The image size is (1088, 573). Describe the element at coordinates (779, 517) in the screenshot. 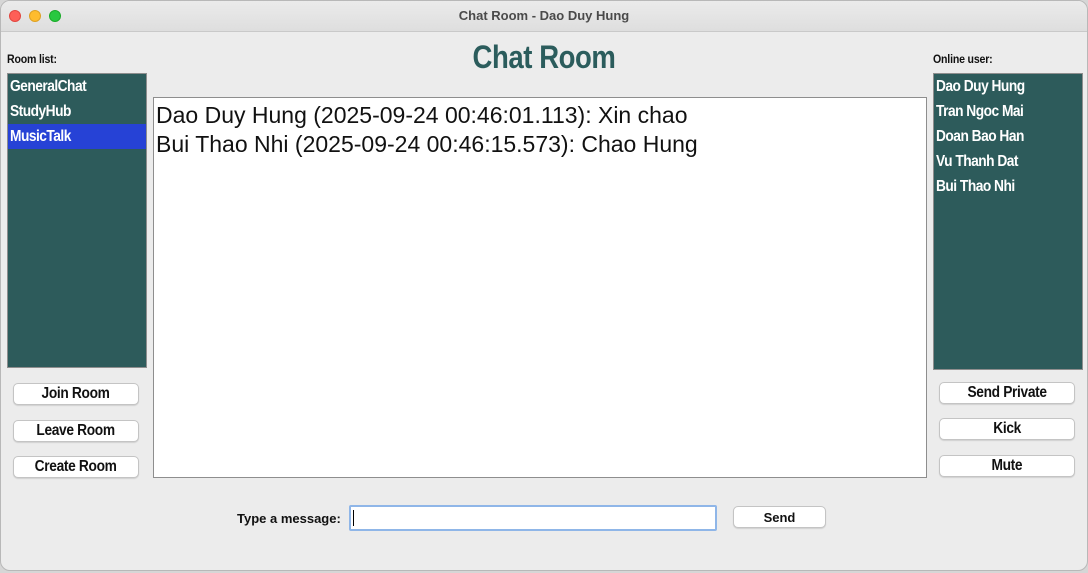

I see `send-button: Send` at that location.